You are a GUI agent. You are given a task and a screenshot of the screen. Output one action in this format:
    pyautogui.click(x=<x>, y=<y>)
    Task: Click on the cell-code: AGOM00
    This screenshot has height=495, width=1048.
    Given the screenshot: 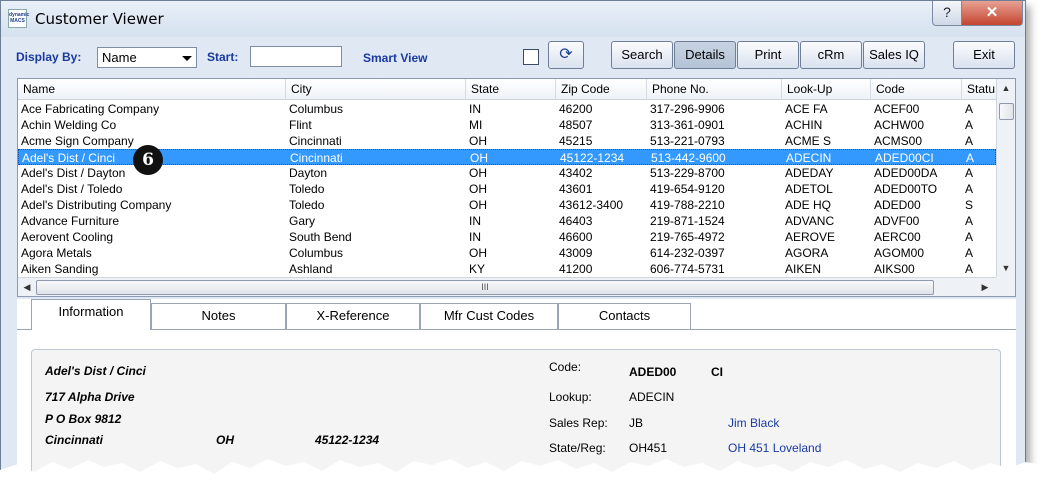 What is the action you would take?
    pyautogui.click(x=899, y=253)
    